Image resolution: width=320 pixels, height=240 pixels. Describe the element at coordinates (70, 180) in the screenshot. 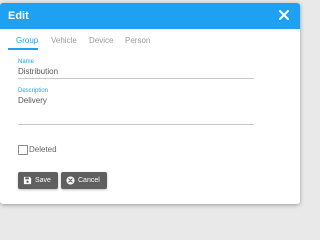

I see `x-circle-icon` at that location.